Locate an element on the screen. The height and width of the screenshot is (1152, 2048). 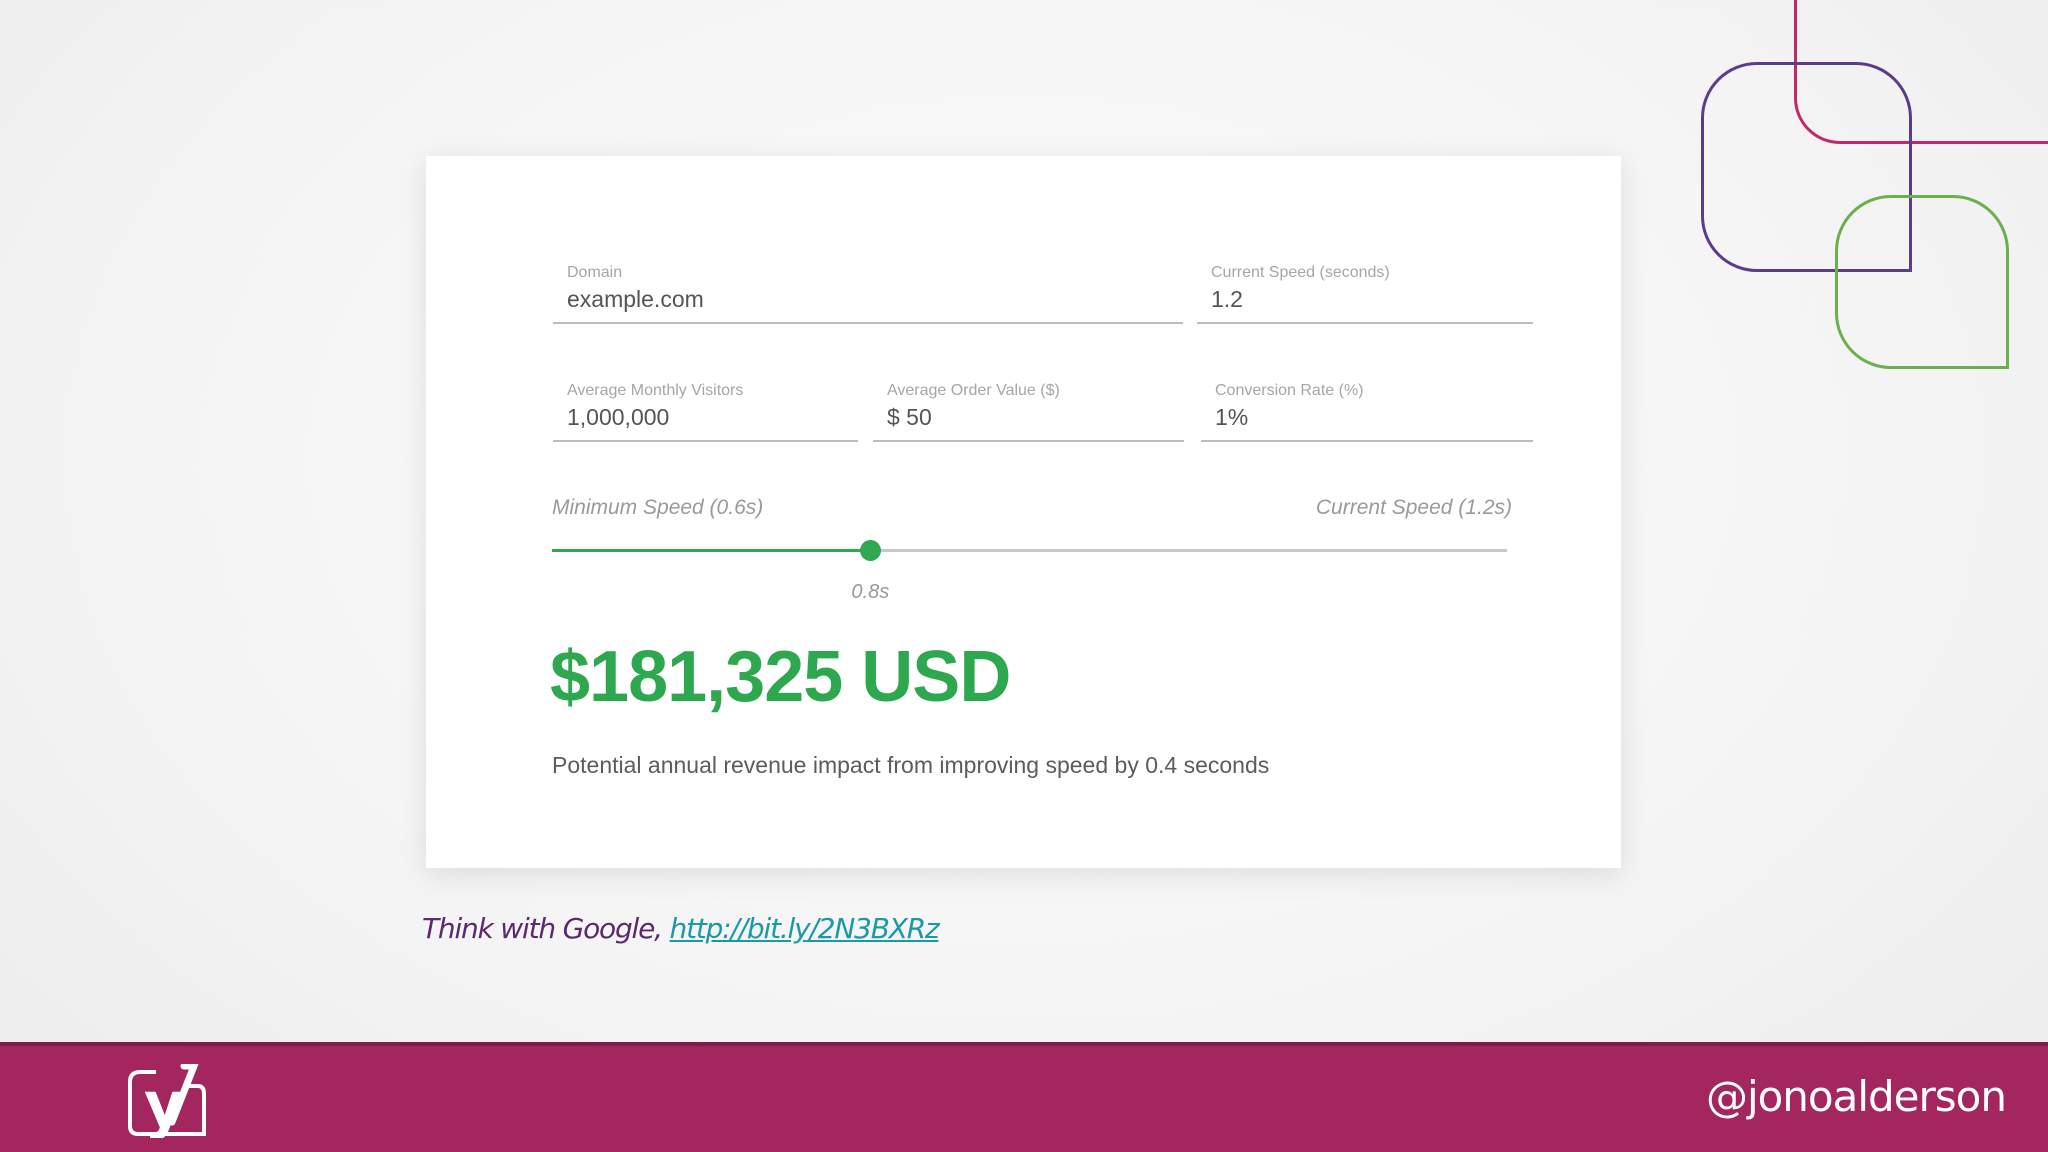
citation-link: http://bit.ly/2N3BXRz is located at coordinates (805, 928).